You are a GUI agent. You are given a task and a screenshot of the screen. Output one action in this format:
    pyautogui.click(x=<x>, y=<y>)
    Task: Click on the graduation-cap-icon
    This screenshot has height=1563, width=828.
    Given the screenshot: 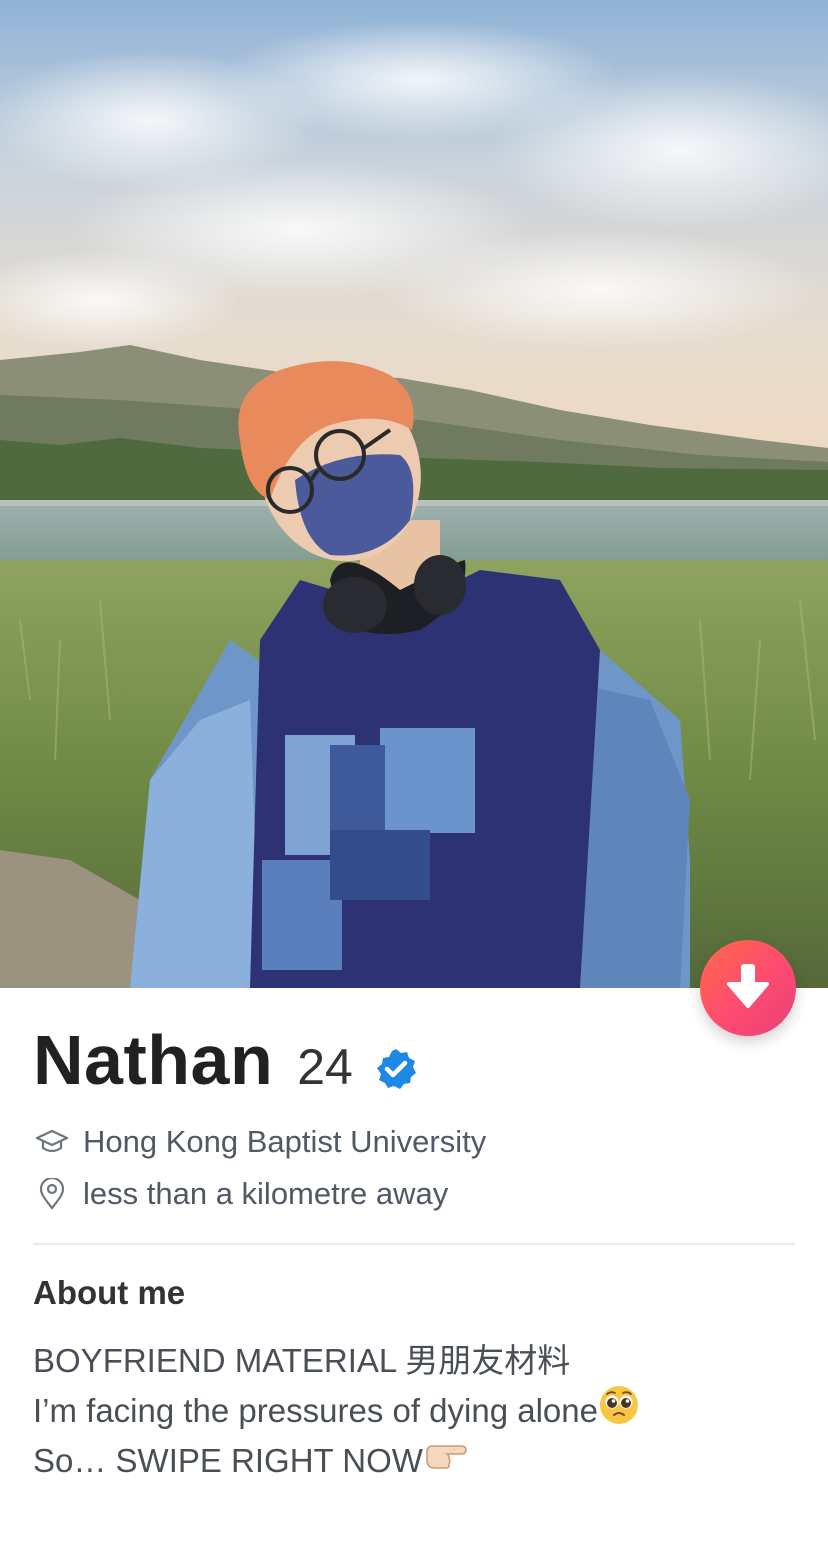 What is the action you would take?
    pyautogui.click(x=52, y=1142)
    